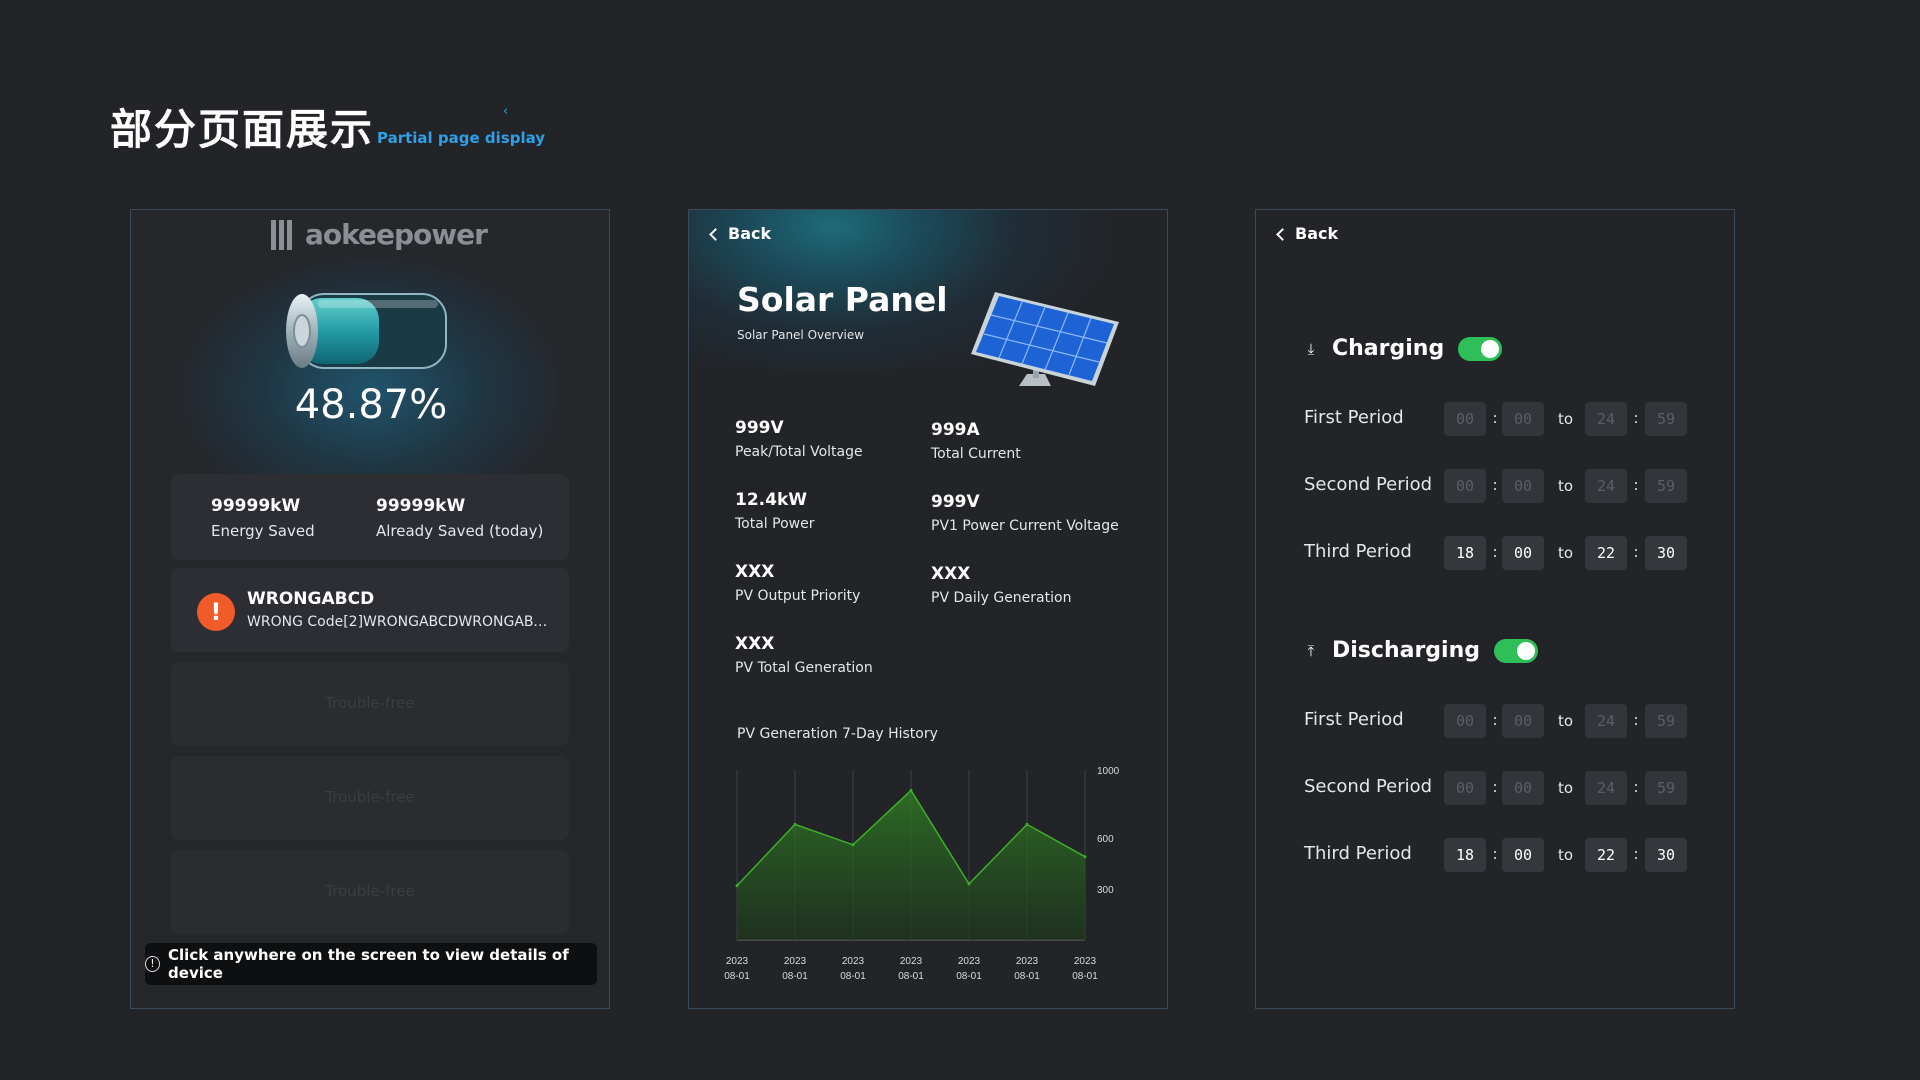 Image resolution: width=1920 pixels, height=1080 pixels. Describe the element at coordinates (461, 138) in the screenshot. I see `page-subtitle: Partial page display` at that location.